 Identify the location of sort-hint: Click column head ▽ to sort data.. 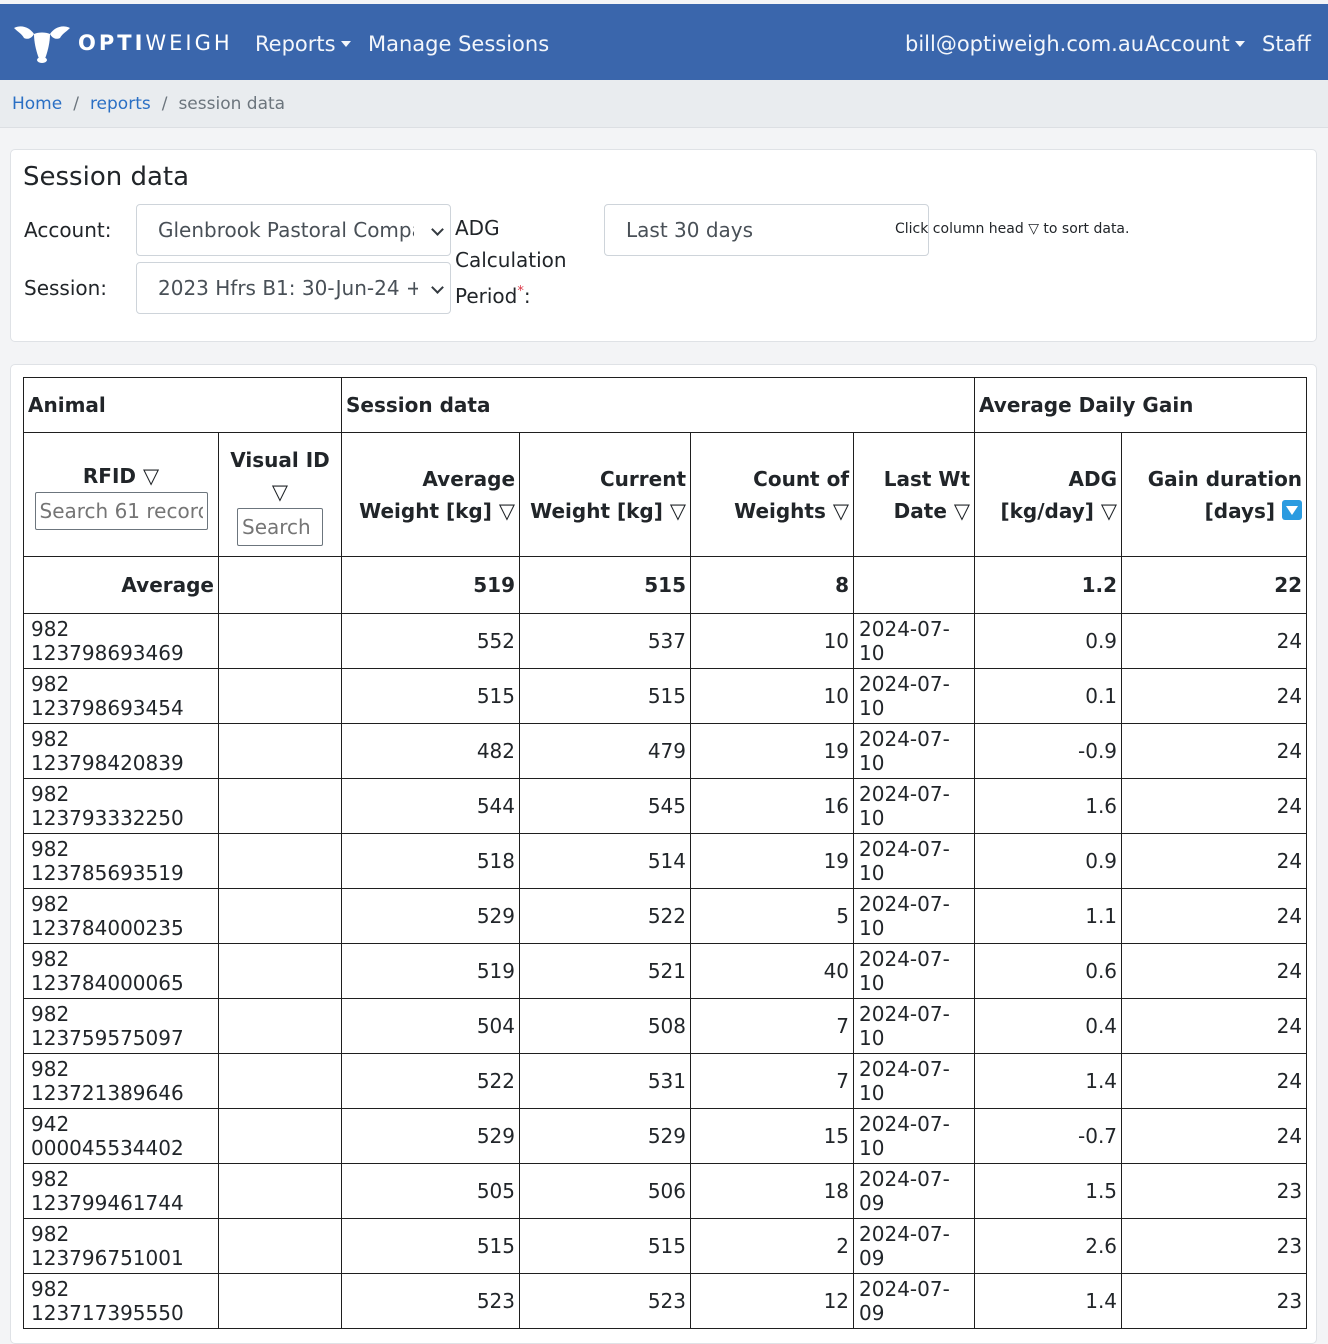
(1012, 229).